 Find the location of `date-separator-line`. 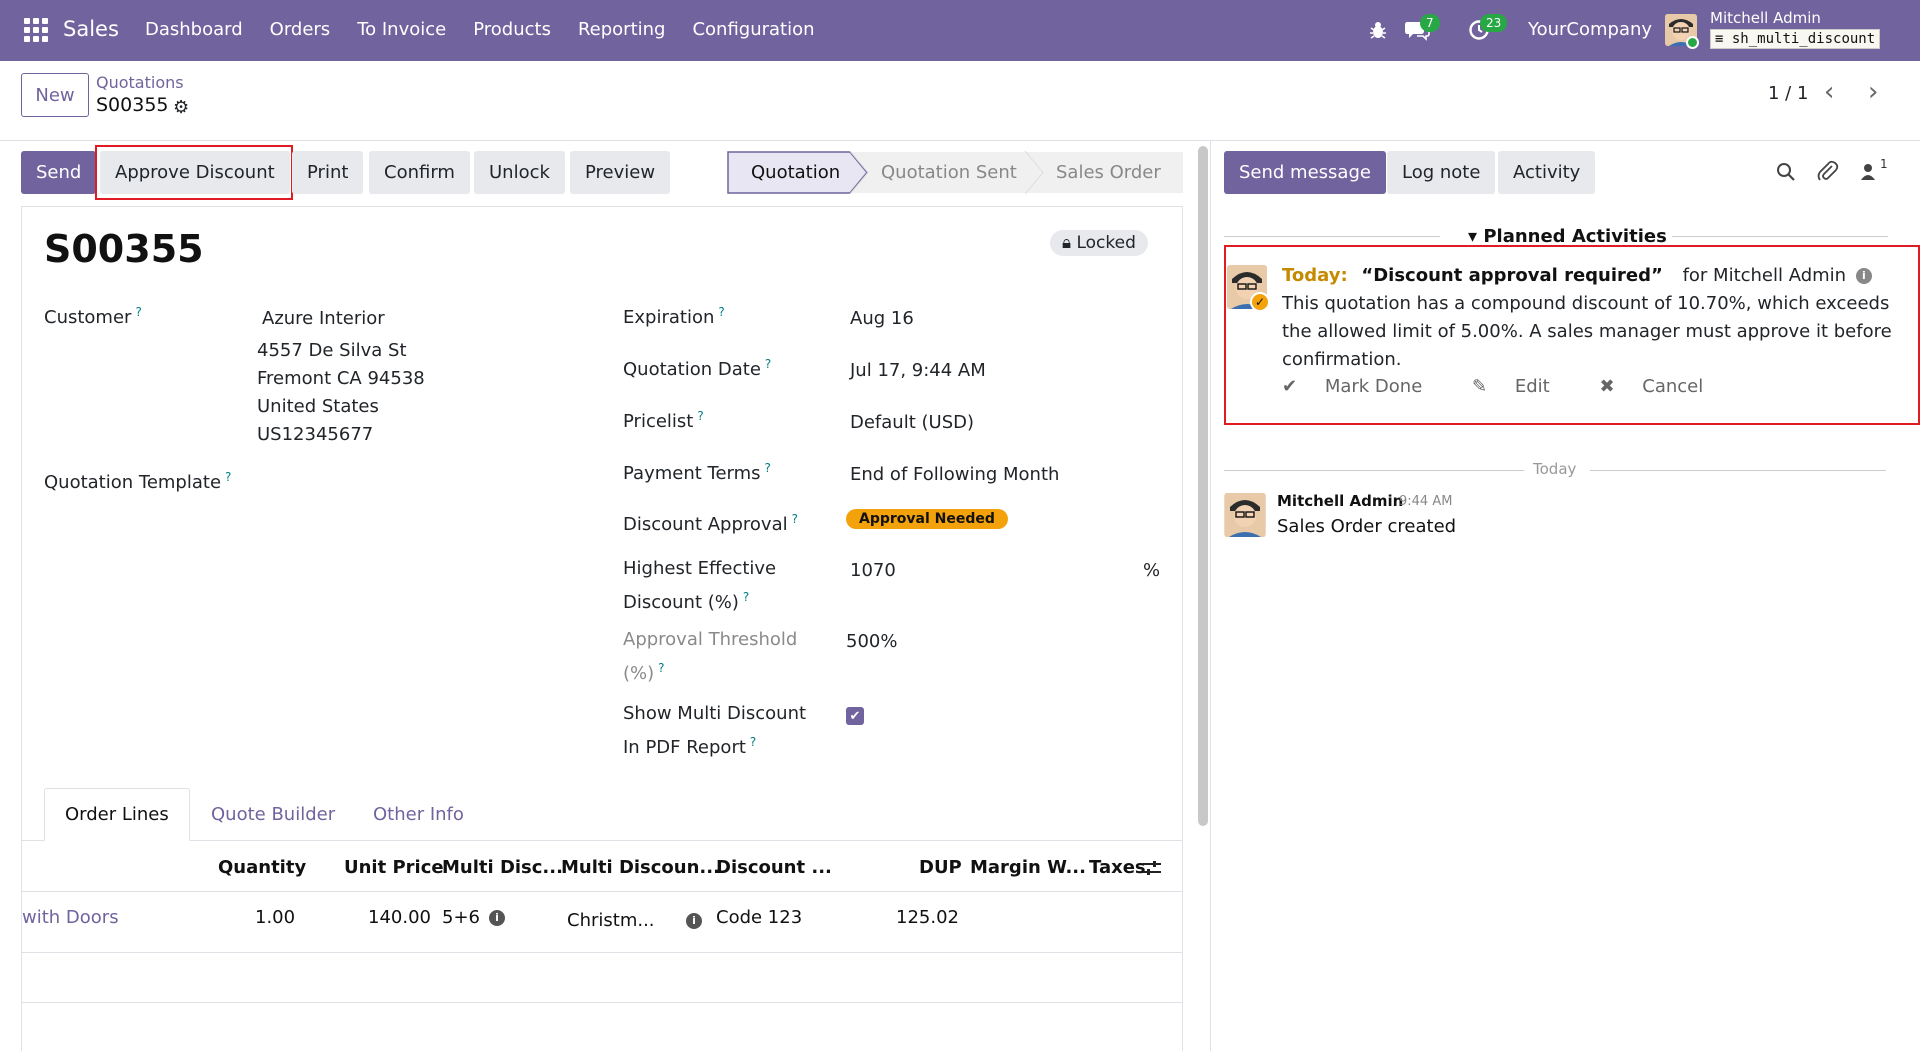

date-separator-line is located at coordinates (1738, 470).